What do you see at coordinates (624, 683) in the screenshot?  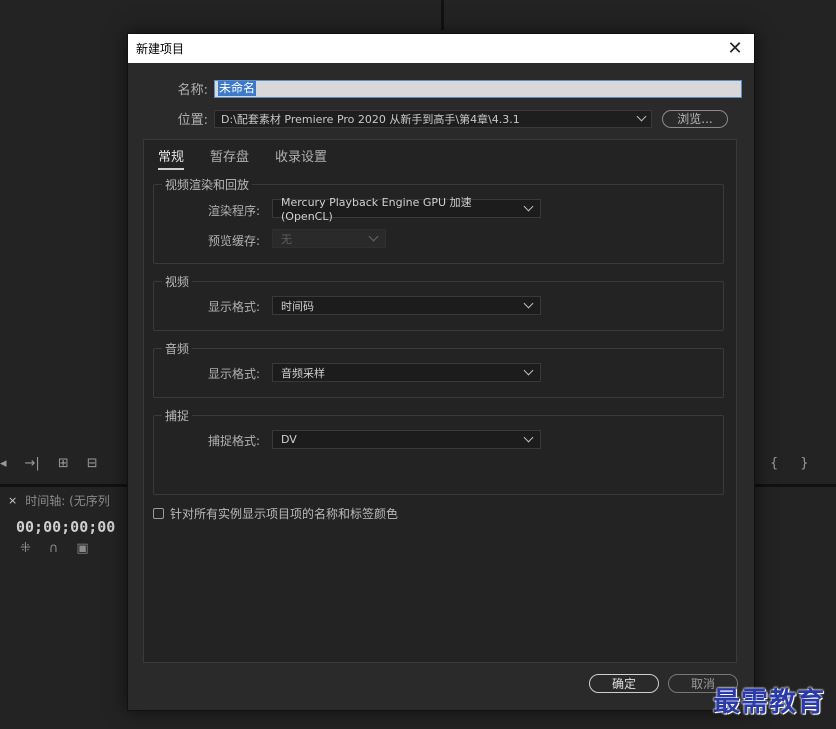 I see `ok-button: 确定` at bounding box center [624, 683].